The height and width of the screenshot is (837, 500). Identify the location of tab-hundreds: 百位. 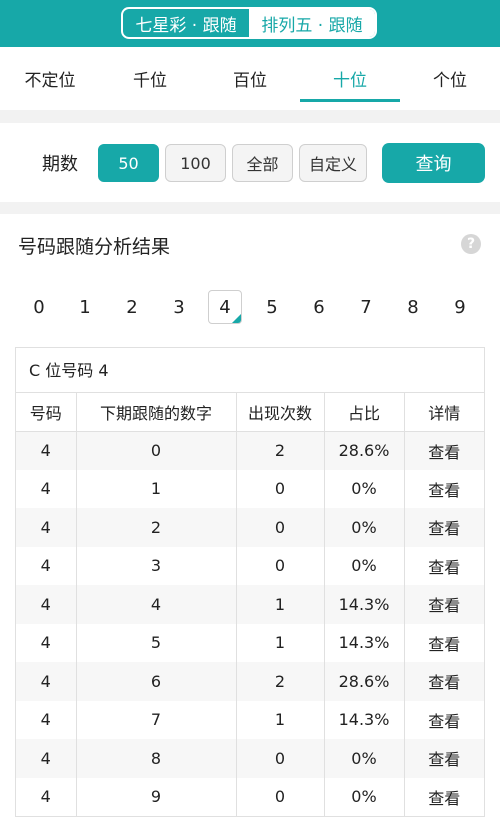
(250, 78).